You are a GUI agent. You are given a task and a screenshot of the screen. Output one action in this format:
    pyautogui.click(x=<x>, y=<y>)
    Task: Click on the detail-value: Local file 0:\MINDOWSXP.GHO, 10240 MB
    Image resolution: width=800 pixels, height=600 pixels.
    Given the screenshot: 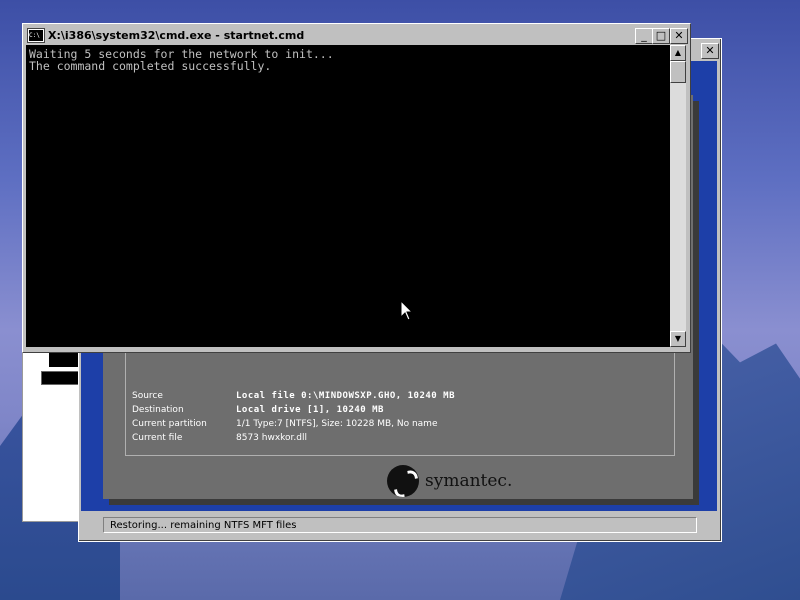 What is the action you would take?
    pyautogui.click(x=345, y=396)
    